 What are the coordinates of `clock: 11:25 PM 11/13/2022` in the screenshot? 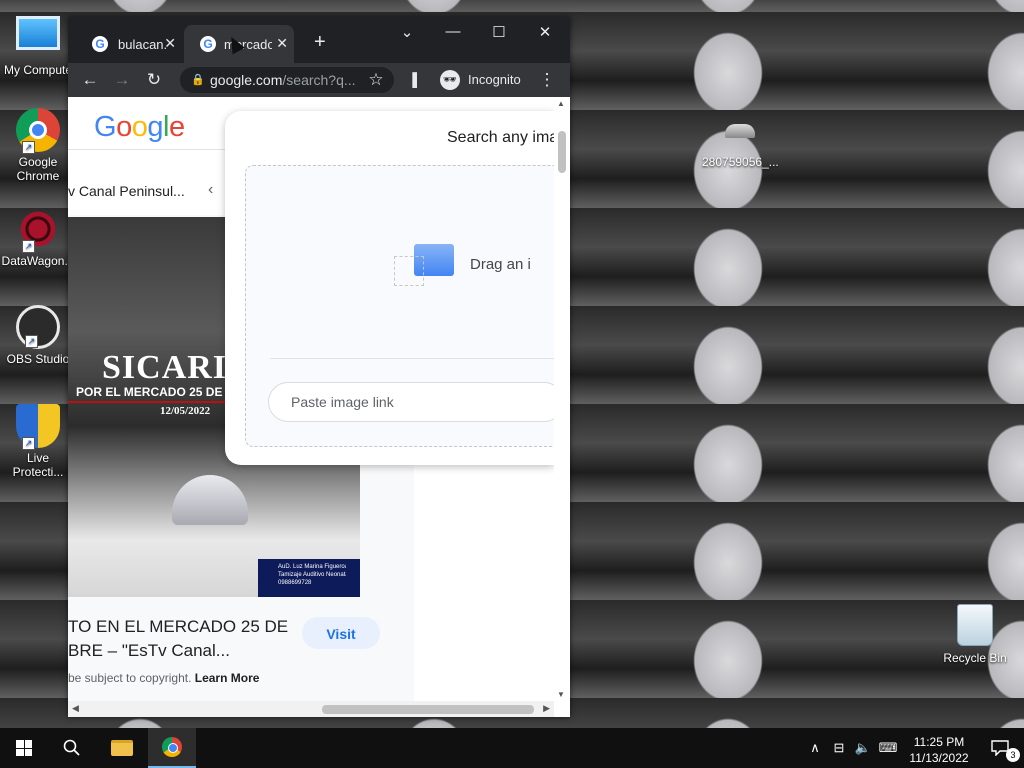 It's located at (939, 748).